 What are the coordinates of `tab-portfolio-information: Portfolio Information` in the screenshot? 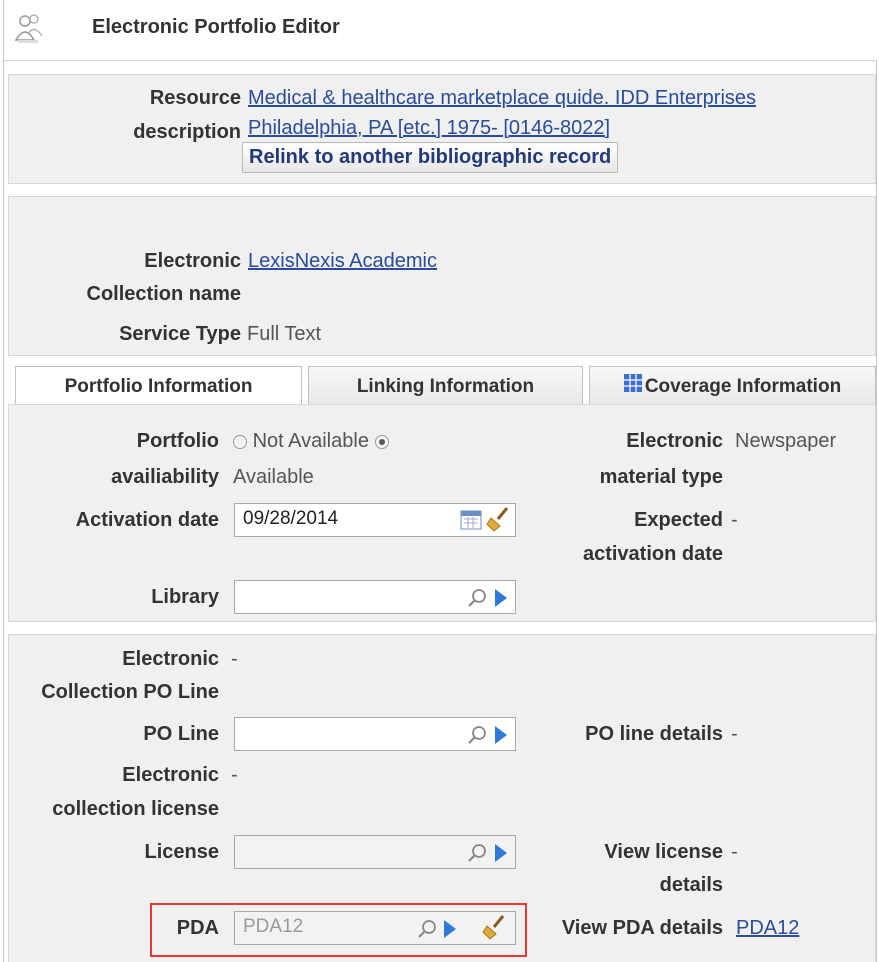 It's located at (158, 386).